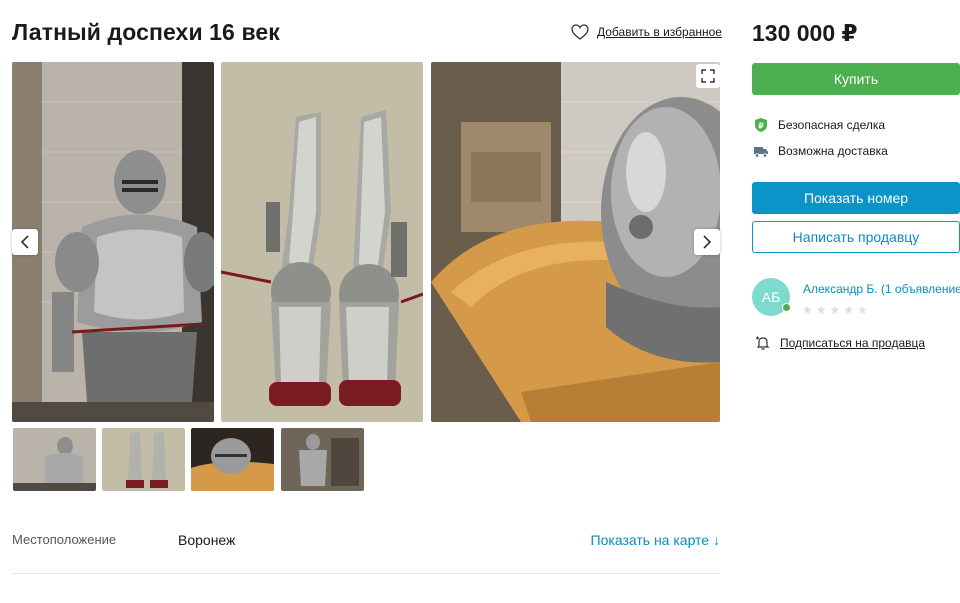 This screenshot has height=603, width=960. I want to click on gallery-next-button, so click(707, 242).